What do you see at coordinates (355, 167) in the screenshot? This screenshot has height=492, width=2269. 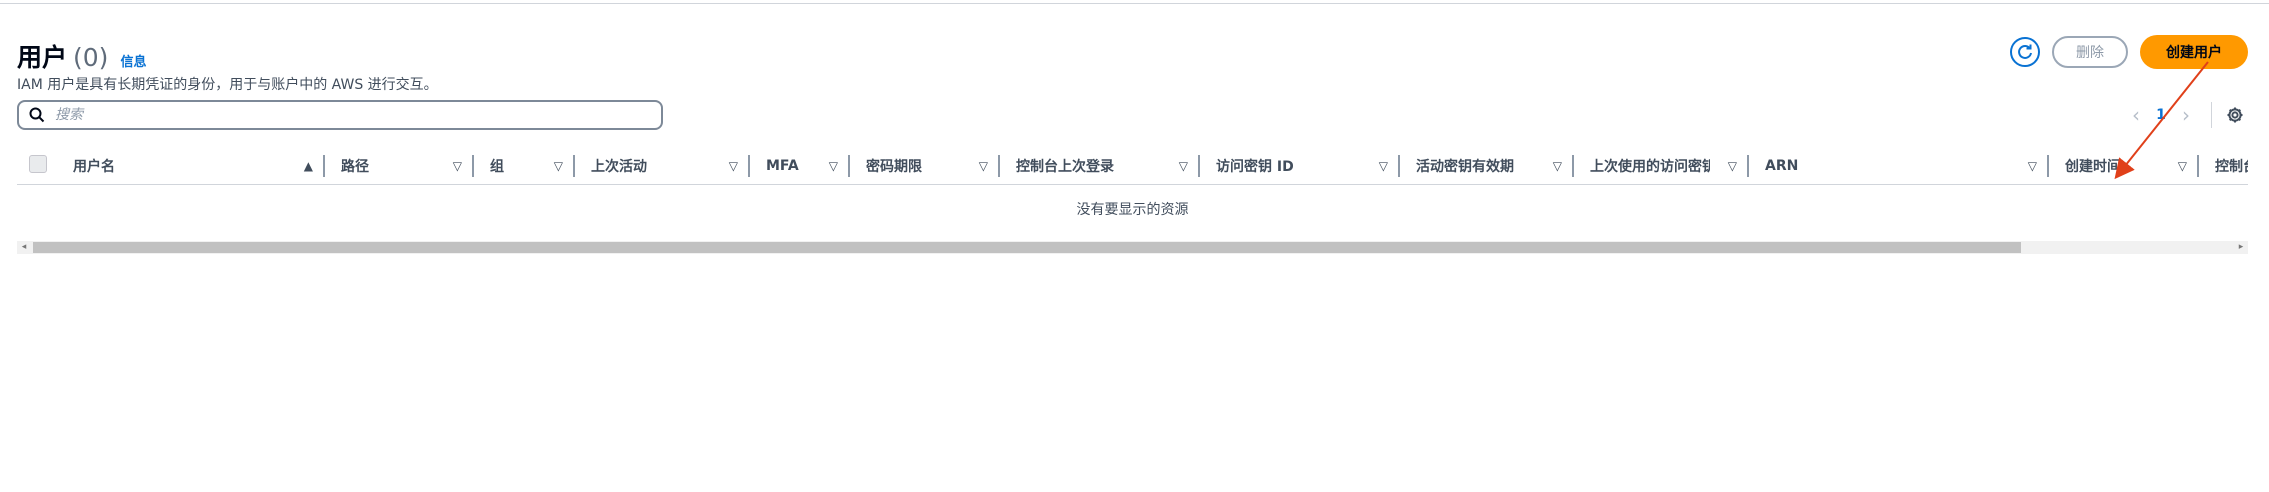 I see `column-label: 路径` at bounding box center [355, 167].